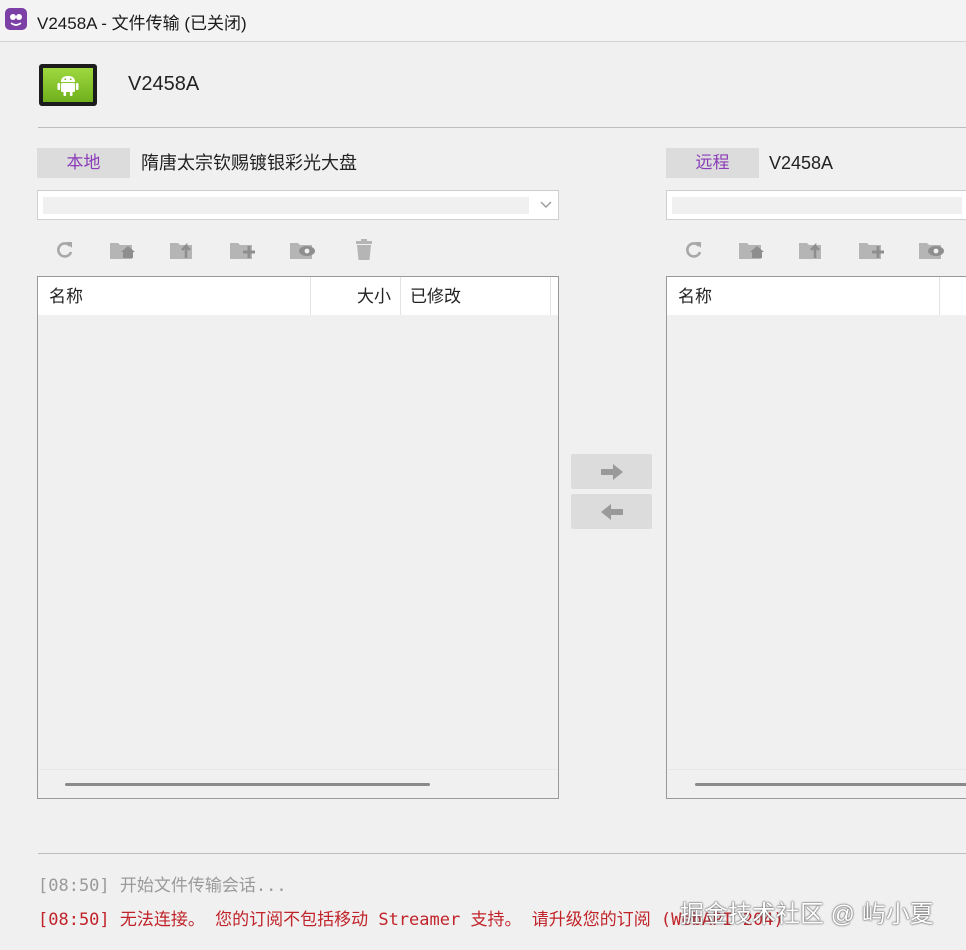  Describe the element at coordinates (712, 163) in the screenshot. I see `remote-pane-label: 远程` at that location.